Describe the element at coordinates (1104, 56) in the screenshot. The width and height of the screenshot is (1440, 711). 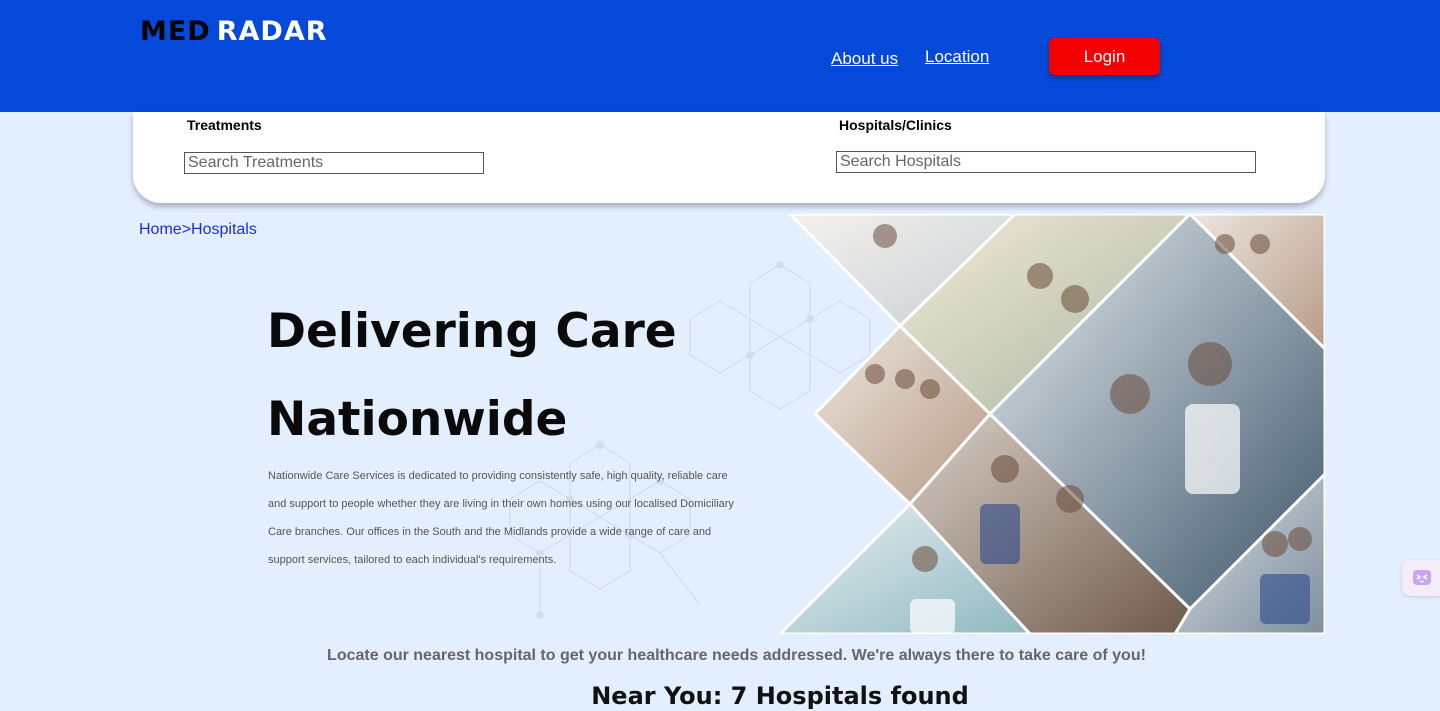
I see `login-button: Login` at that location.